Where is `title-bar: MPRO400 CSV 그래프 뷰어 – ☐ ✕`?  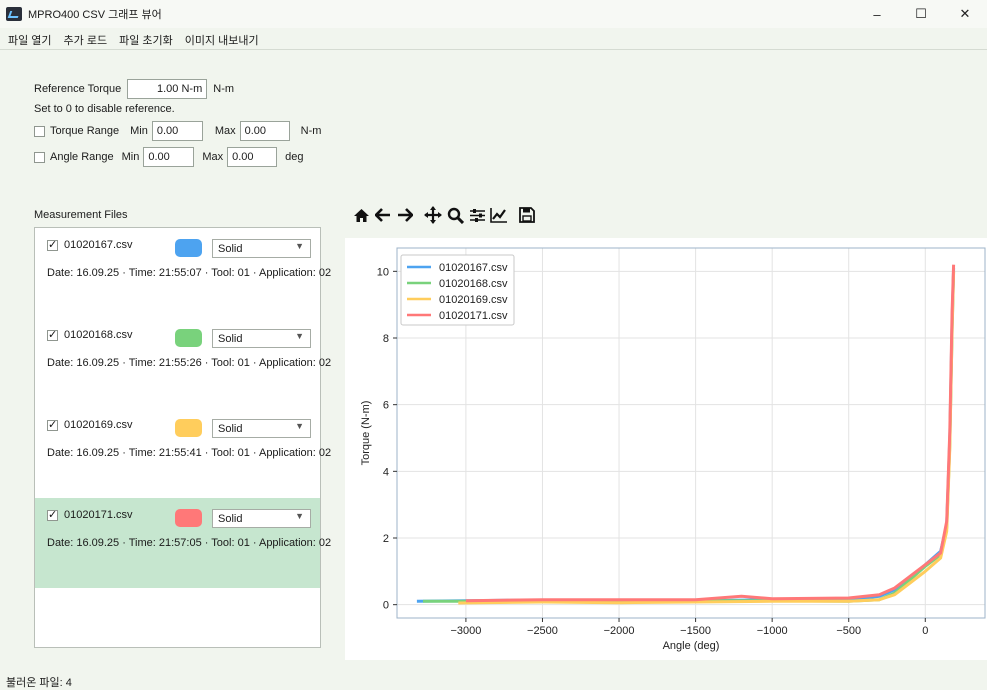 title-bar: MPRO400 CSV 그래프 뷰어 – ☐ ✕ is located at coordinates (493, 14).